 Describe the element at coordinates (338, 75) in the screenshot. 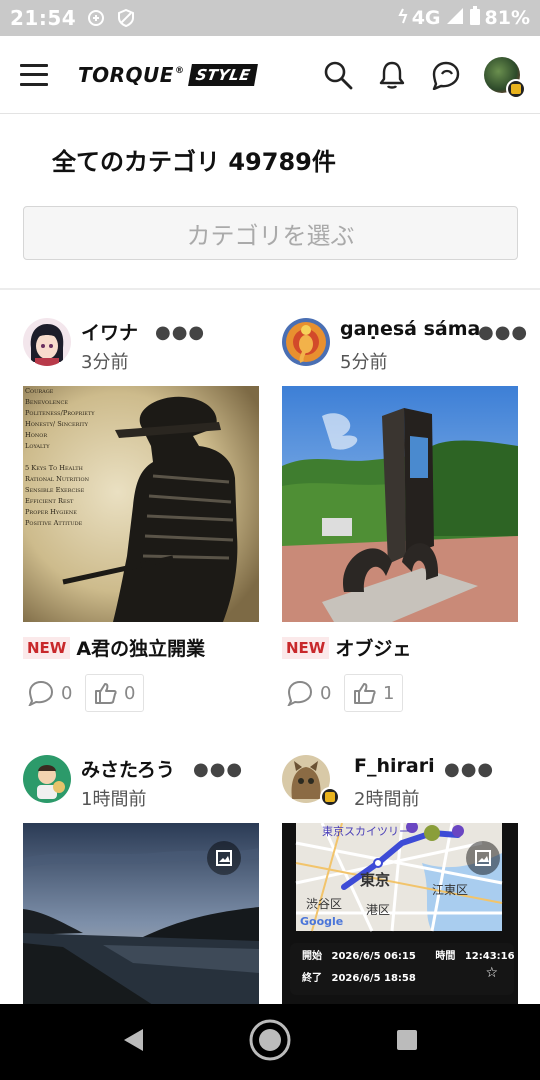

I see `search-icon` at that location.